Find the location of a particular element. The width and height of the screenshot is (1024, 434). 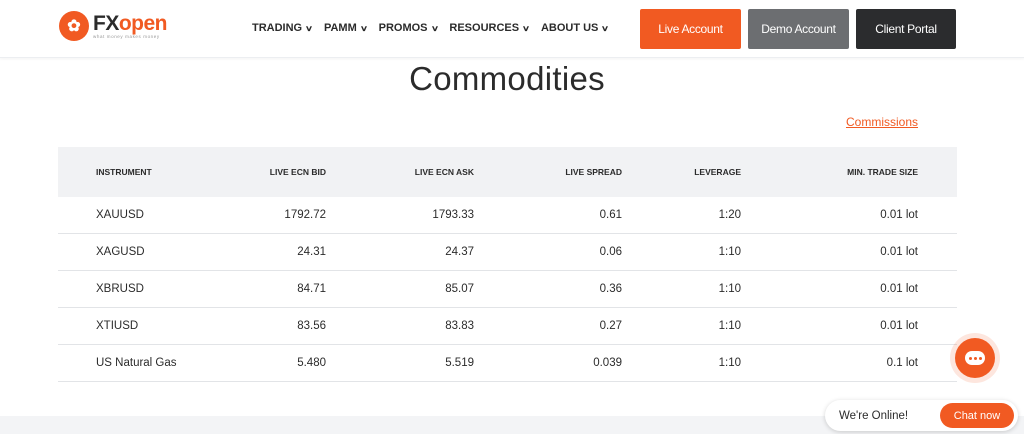

cell-ask: 24.37 is located at coordinates (459, 252).